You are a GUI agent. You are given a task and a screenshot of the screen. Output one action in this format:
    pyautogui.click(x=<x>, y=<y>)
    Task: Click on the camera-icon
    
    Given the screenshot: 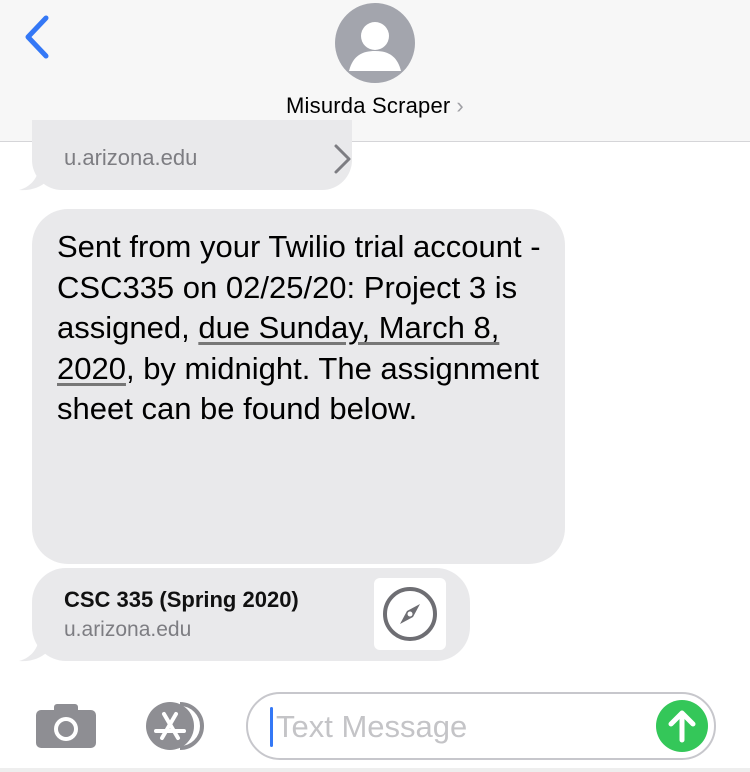 What is the action you would take?
    pyautogui.click(x=66, y=726)
    